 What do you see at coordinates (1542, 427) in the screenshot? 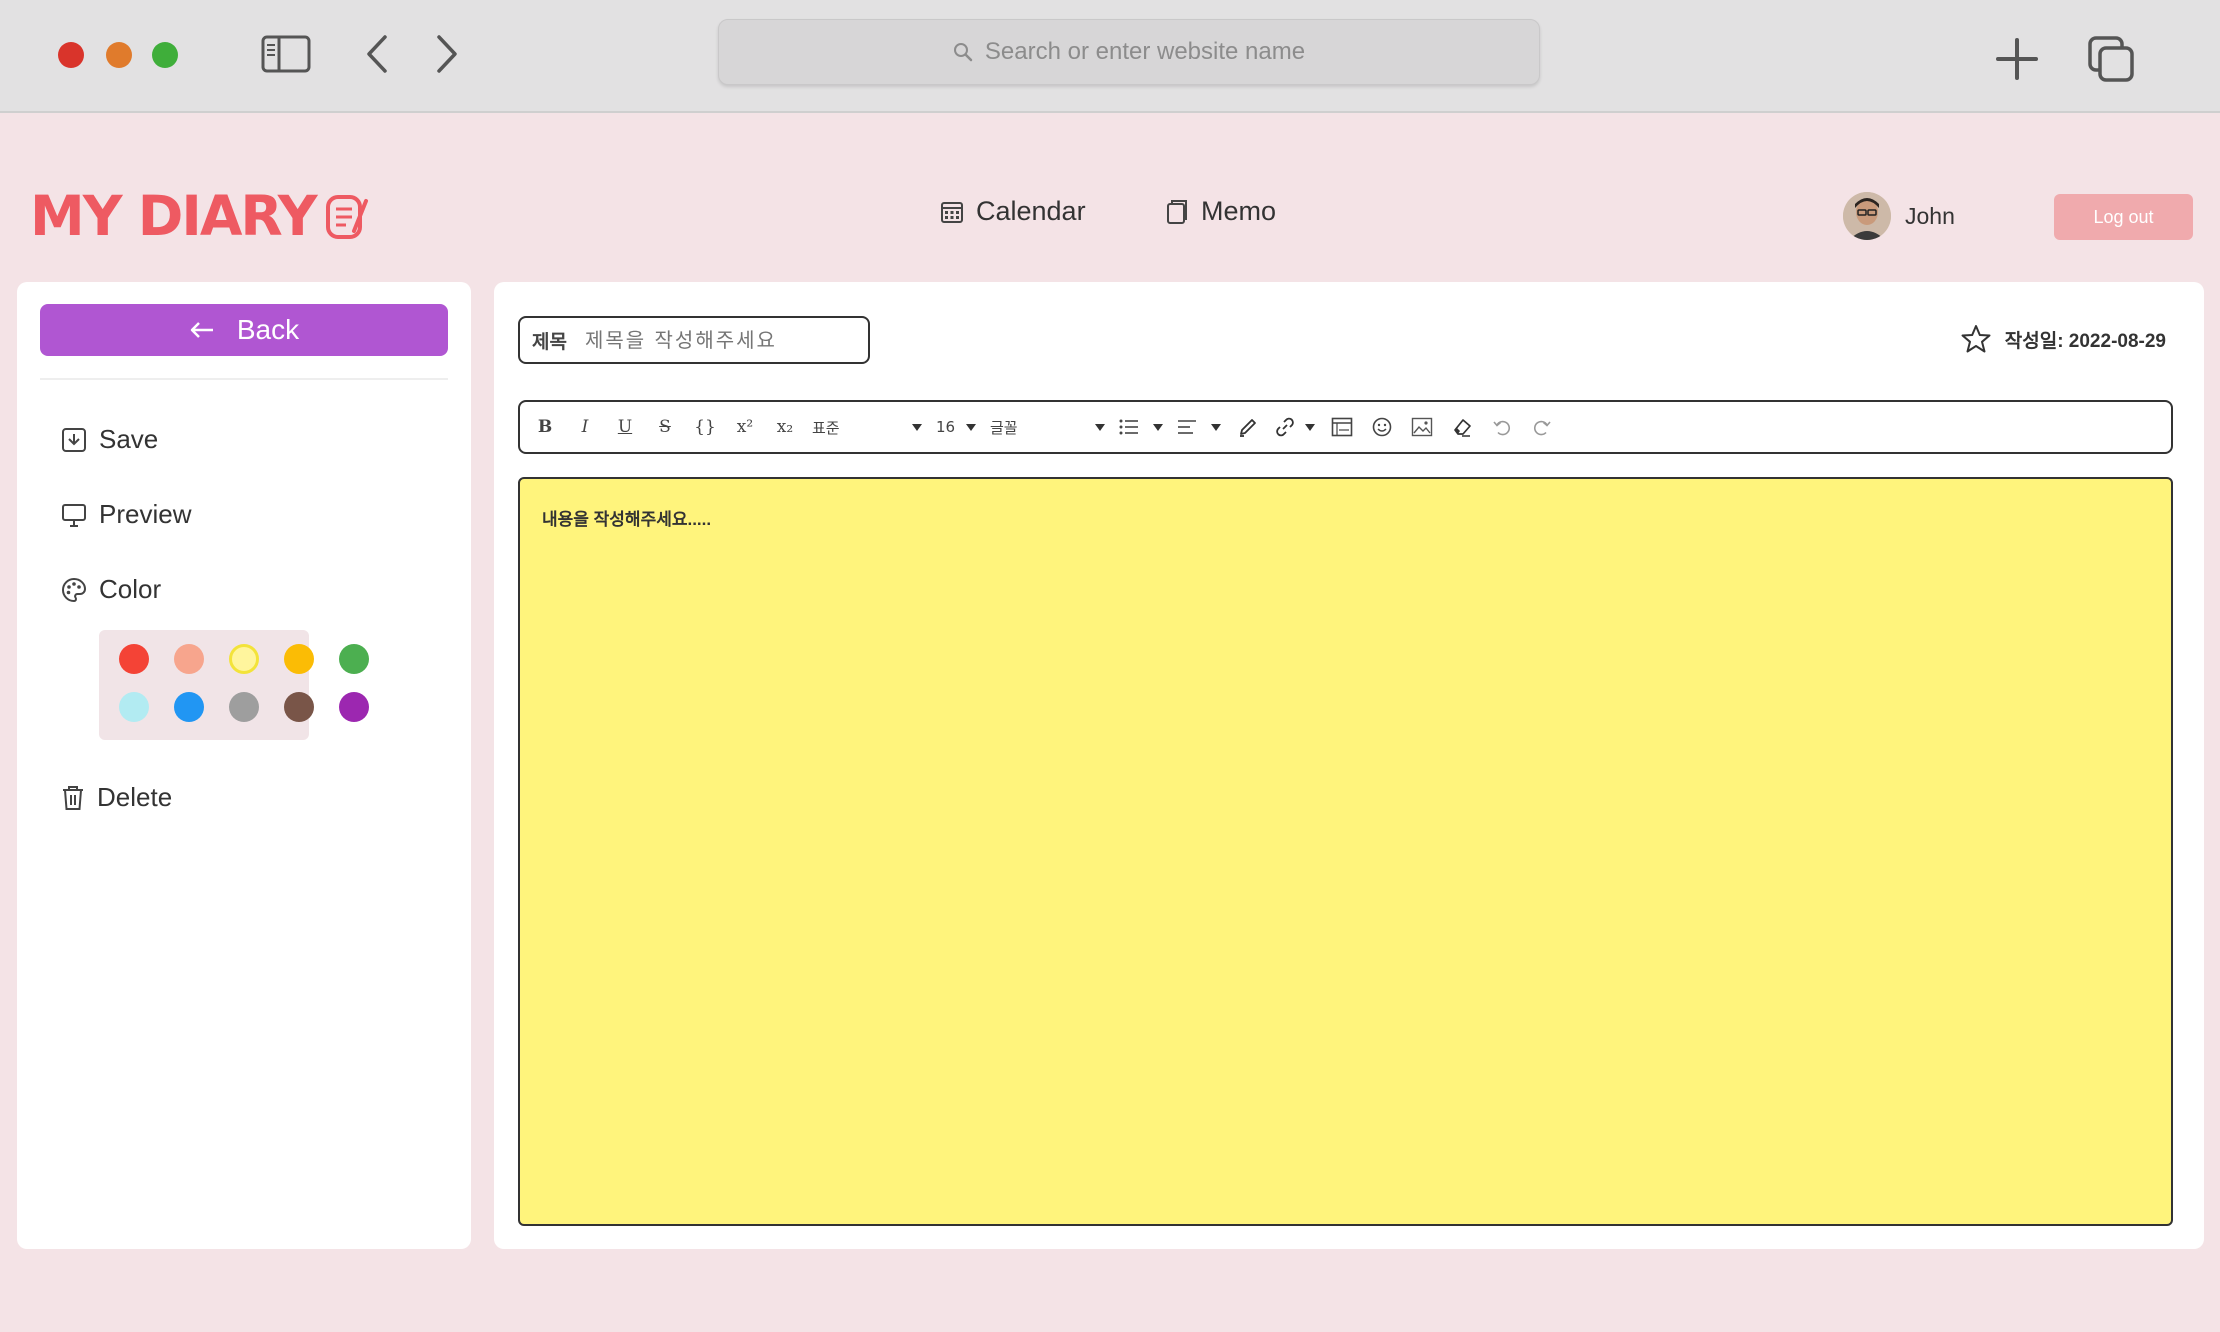
I see `redo-icon` at bounding box center [1542, 427].